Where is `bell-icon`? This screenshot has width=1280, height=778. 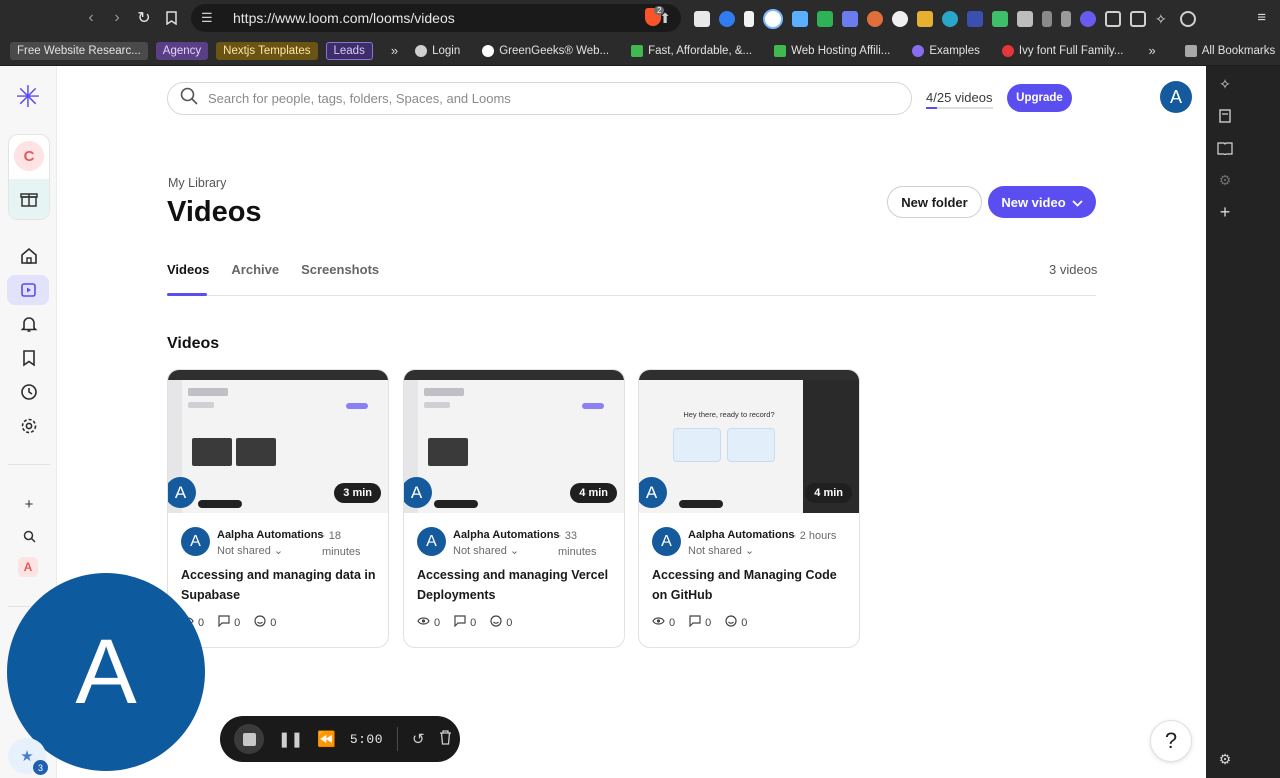 bell-icon is located at coordinates (29, 324).